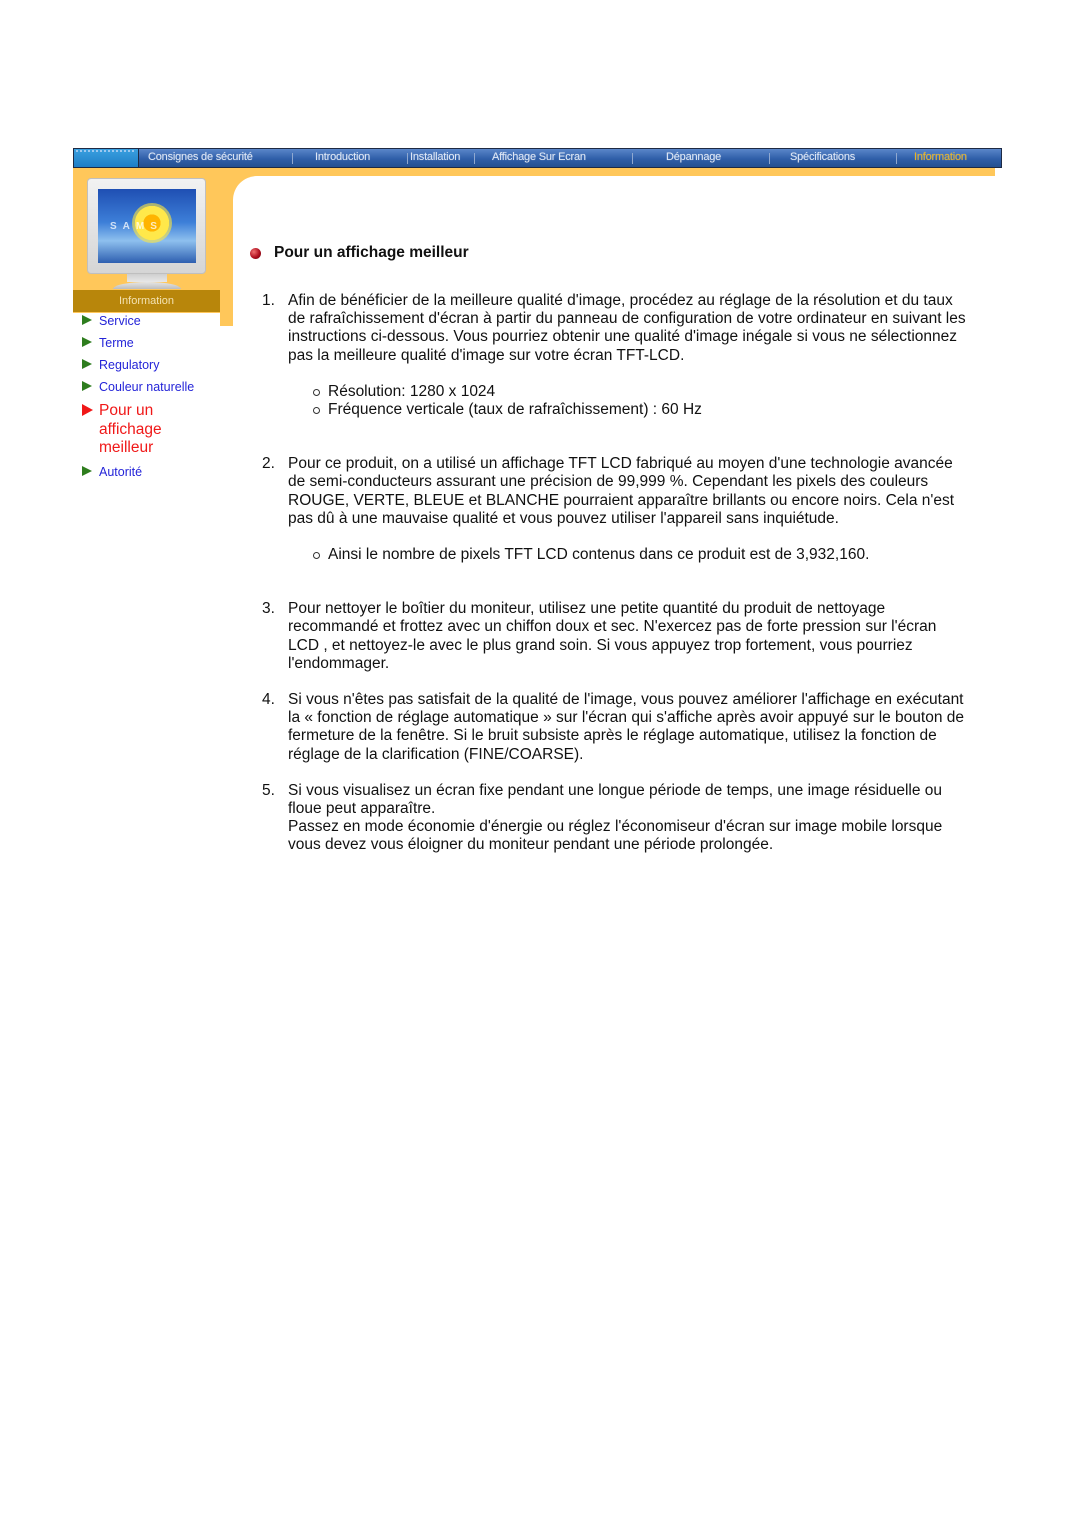 This screenshot has width=1080, height=1528. I want to click on nav-depannage: Dépannage, so click(693, 157).